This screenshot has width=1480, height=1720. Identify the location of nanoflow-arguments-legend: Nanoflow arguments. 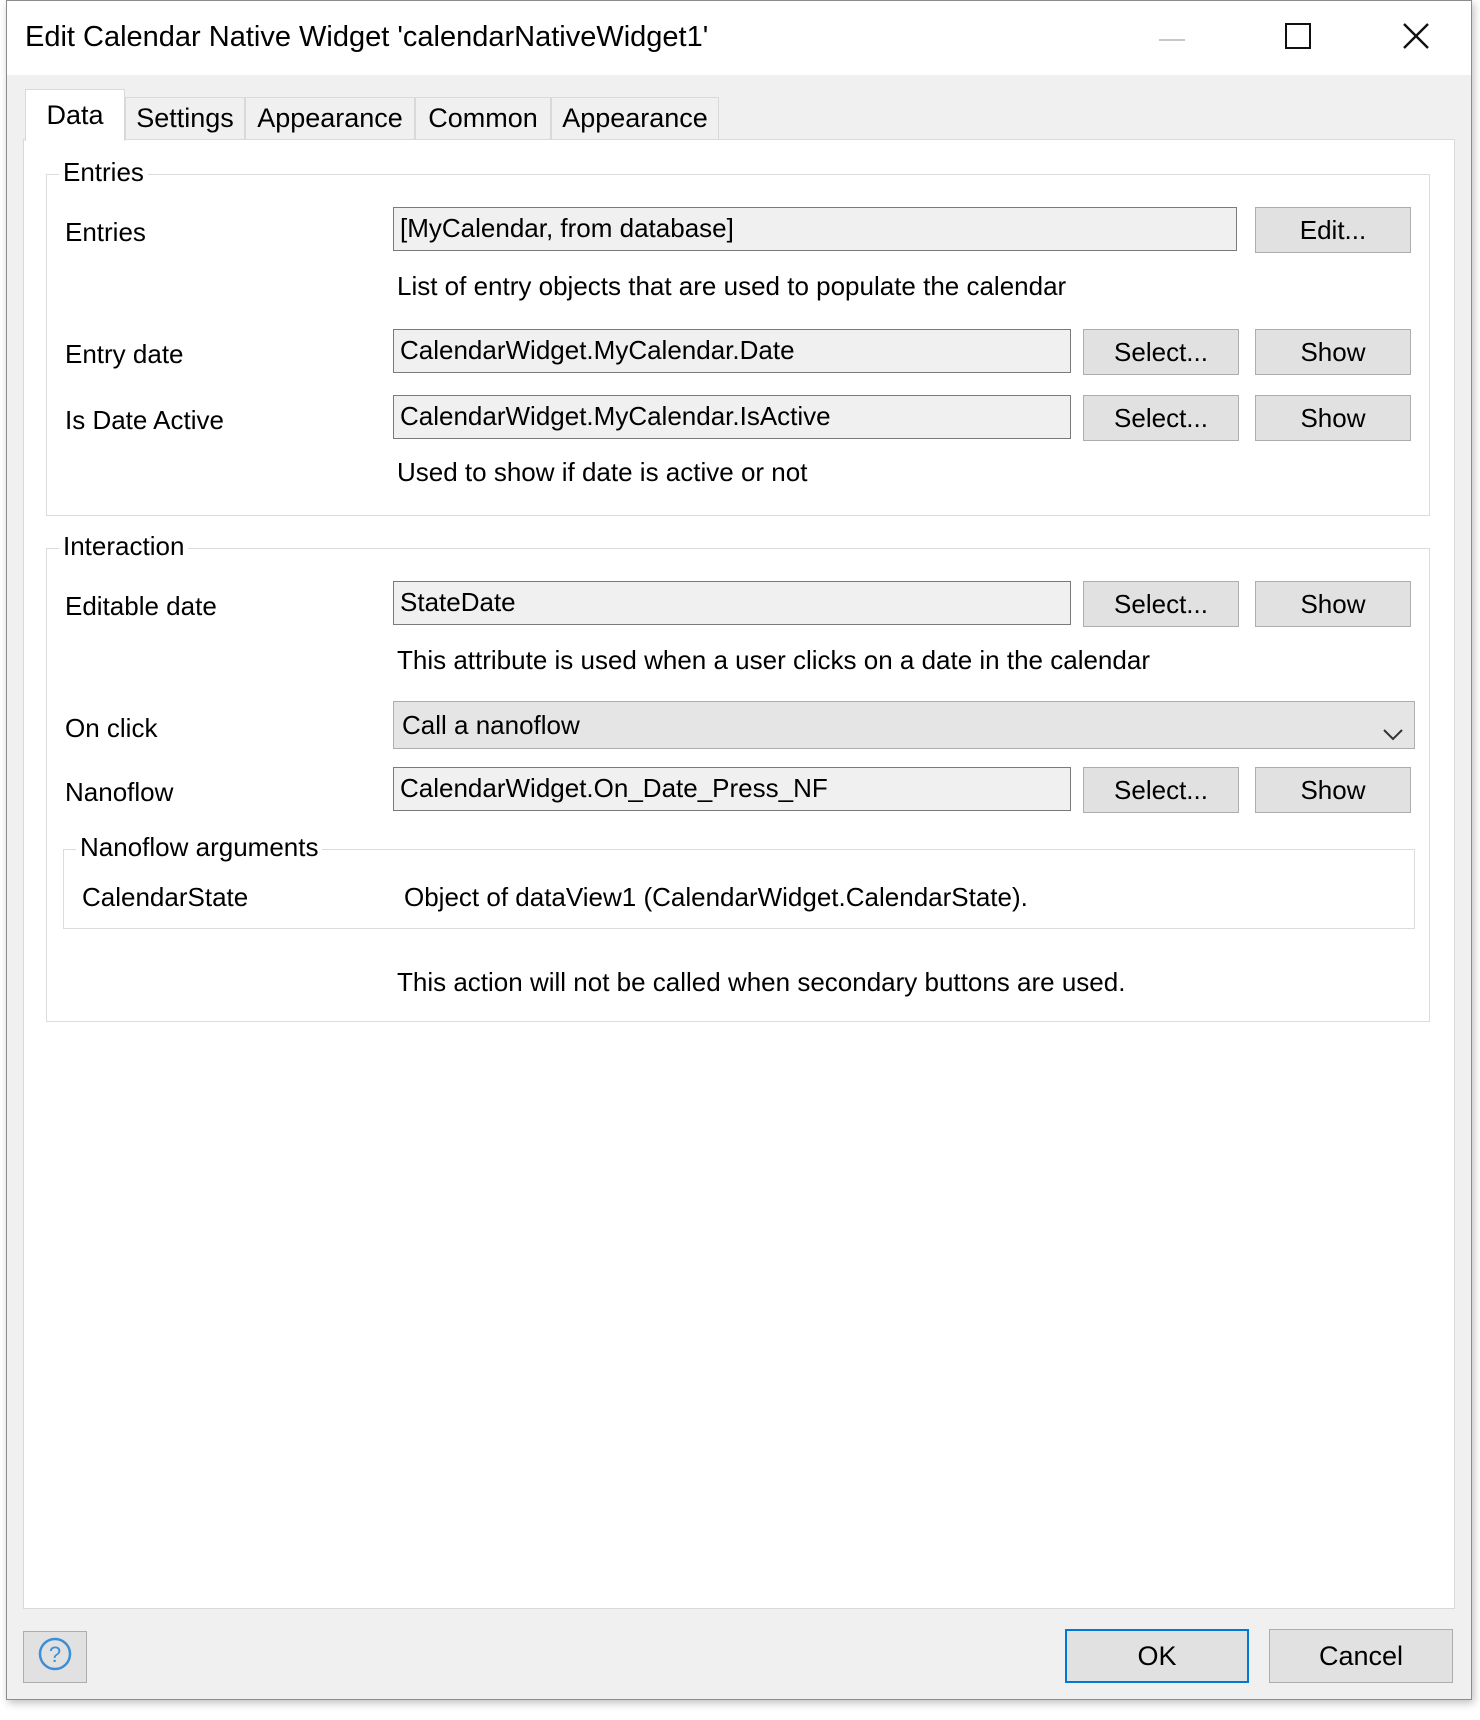
(199, 847).